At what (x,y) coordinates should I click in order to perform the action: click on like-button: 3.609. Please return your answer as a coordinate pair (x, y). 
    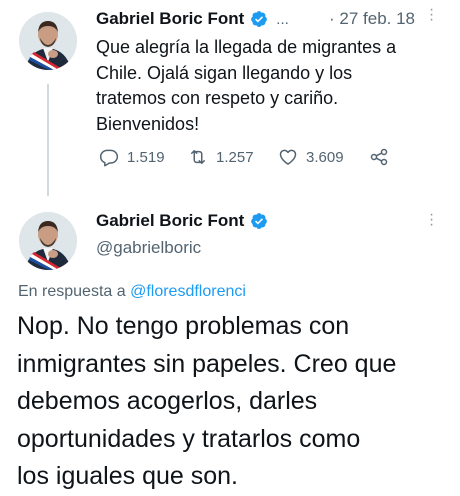
    Looking at the image, I should click on (311, 157).